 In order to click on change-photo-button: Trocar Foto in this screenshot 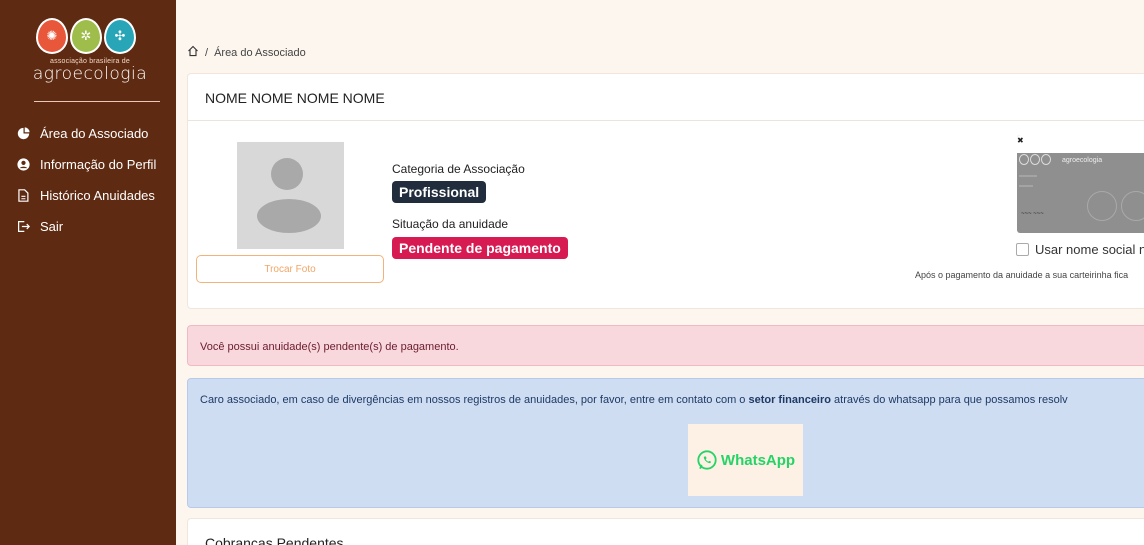, I will do `click(290, 269)`.